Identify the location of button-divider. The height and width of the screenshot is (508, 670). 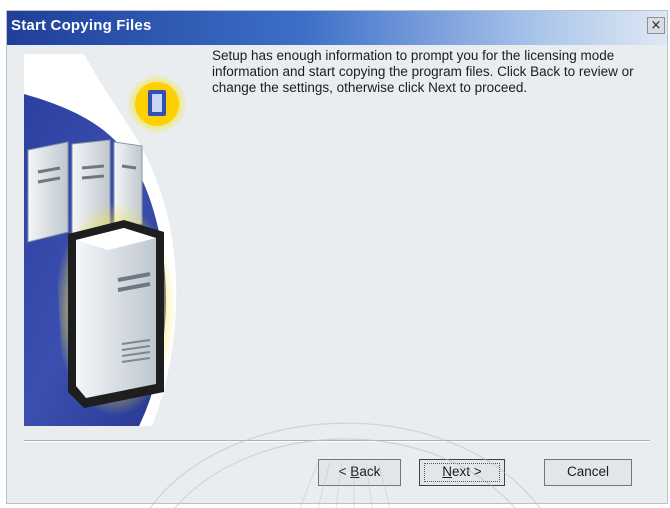
(337, 441).